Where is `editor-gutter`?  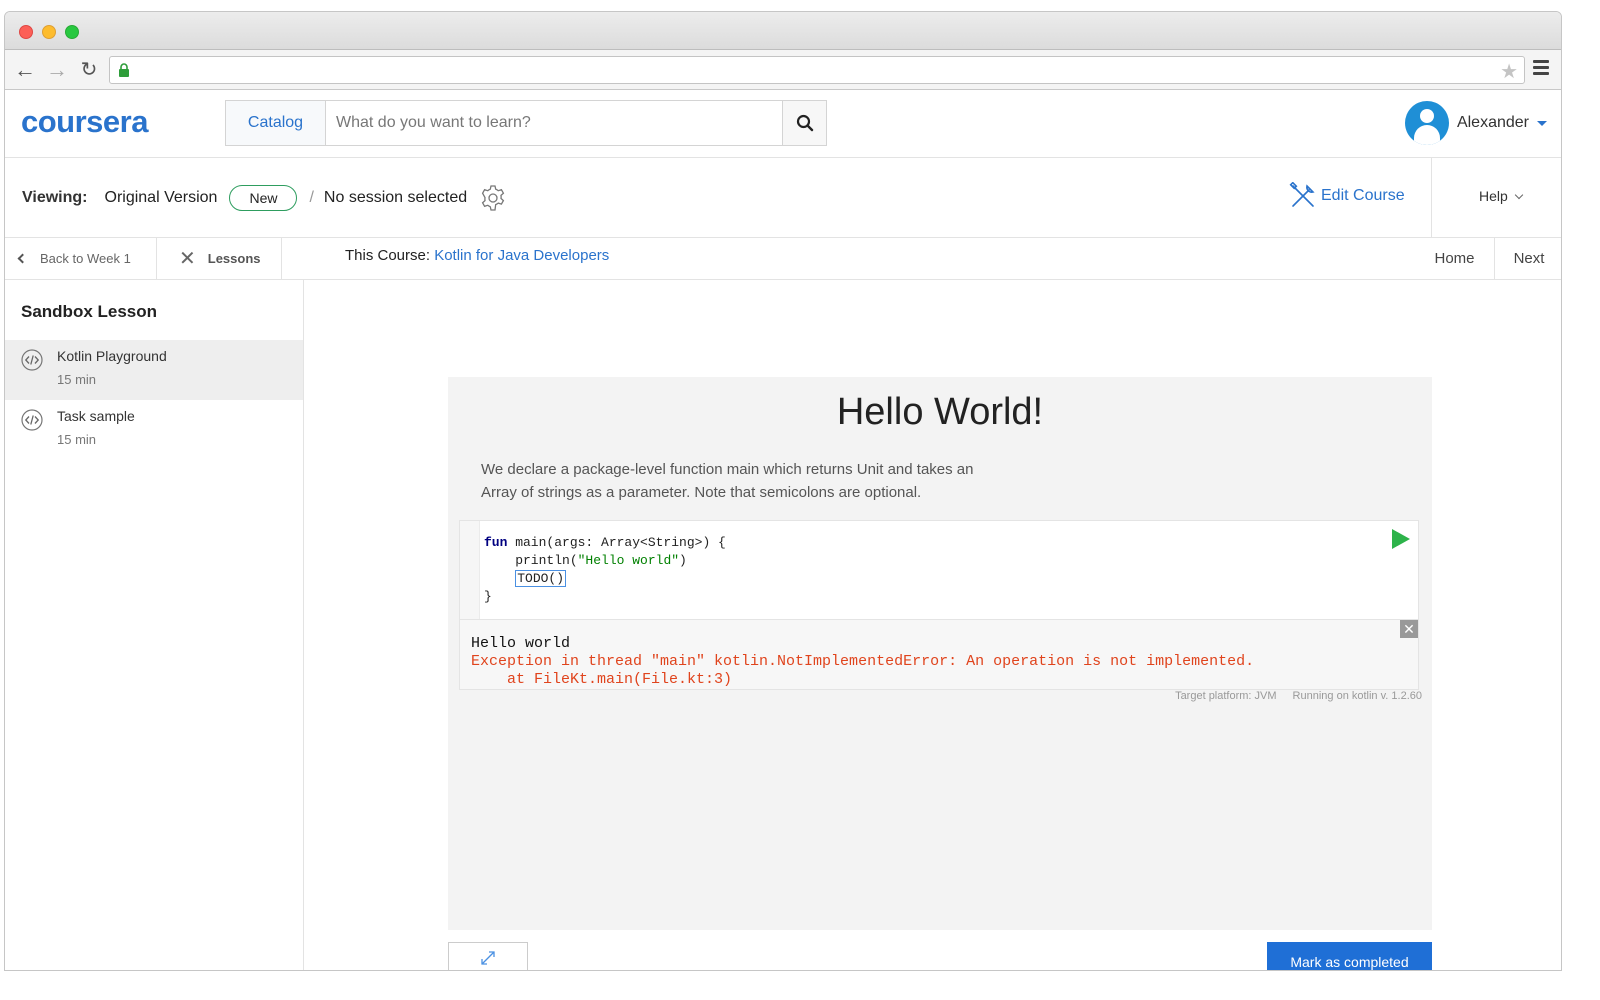 editor-gutter is located at coordinates (470, 570).